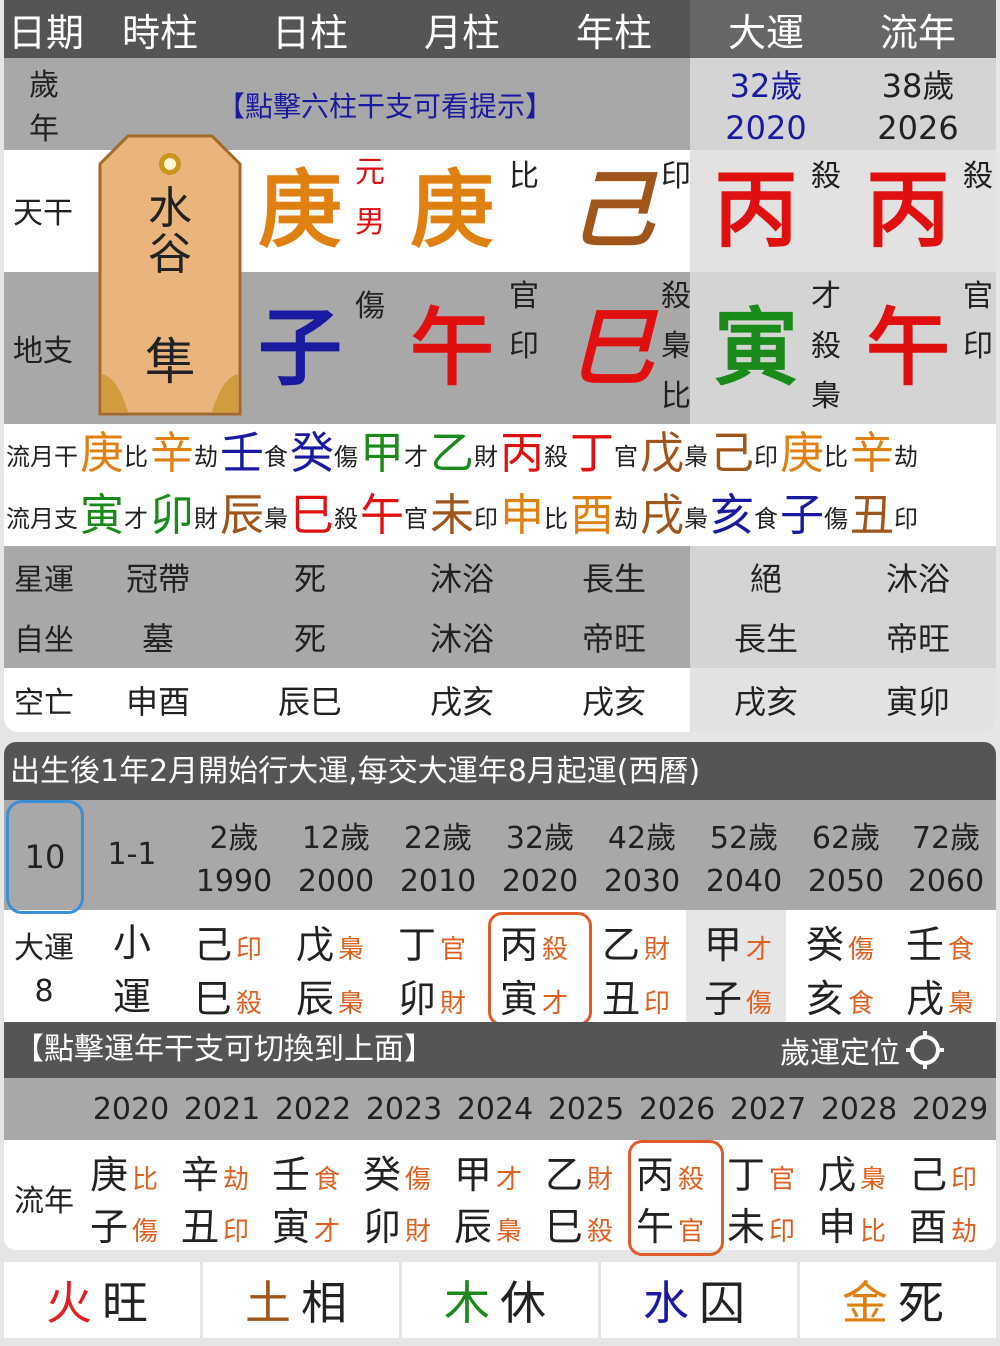 Image resolution: width=1000 pixels, height=1346 pixels. Describe the element at coordinates (749, 994) in the screenshot. I see `dayun-branch-cell: 子傷` at that location.